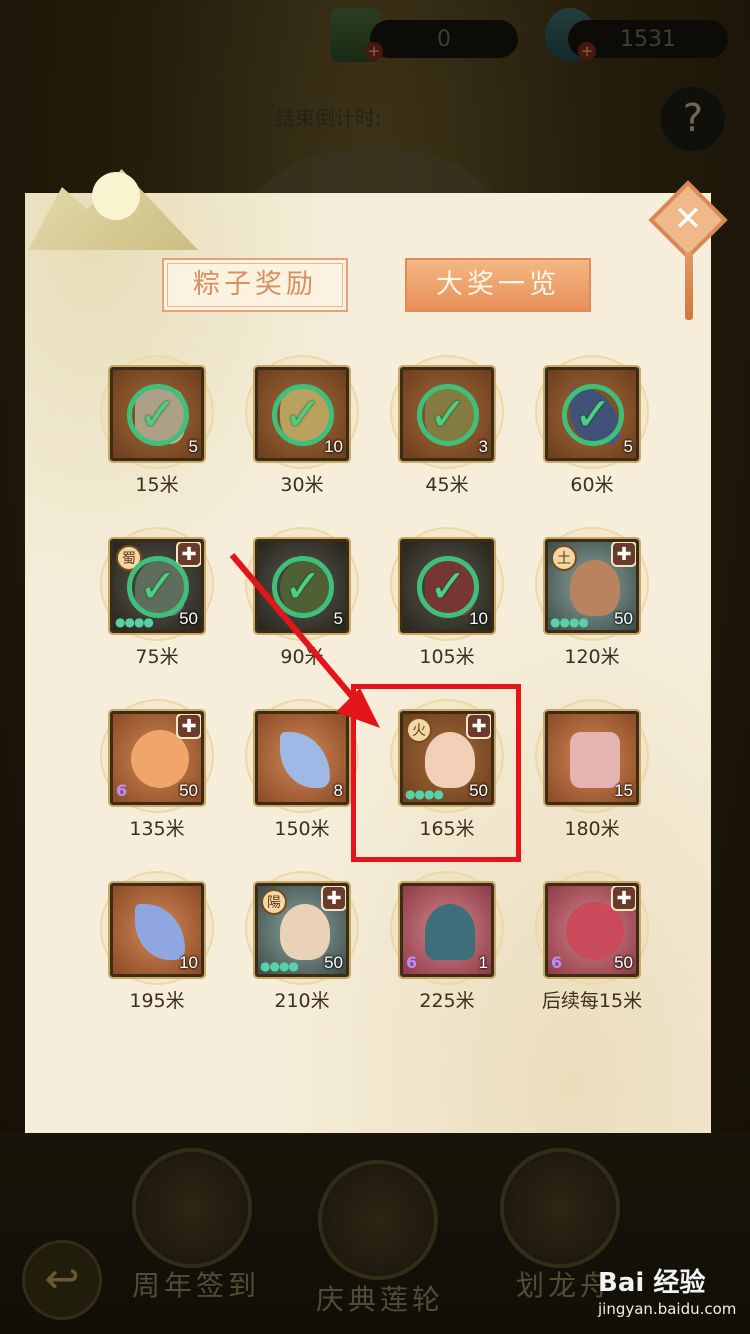 The height and width of the screenshot is (1334, 750). Describe the element at coordinates (304, 640) in the screenshot. I see `annotation-arrow` at that location.